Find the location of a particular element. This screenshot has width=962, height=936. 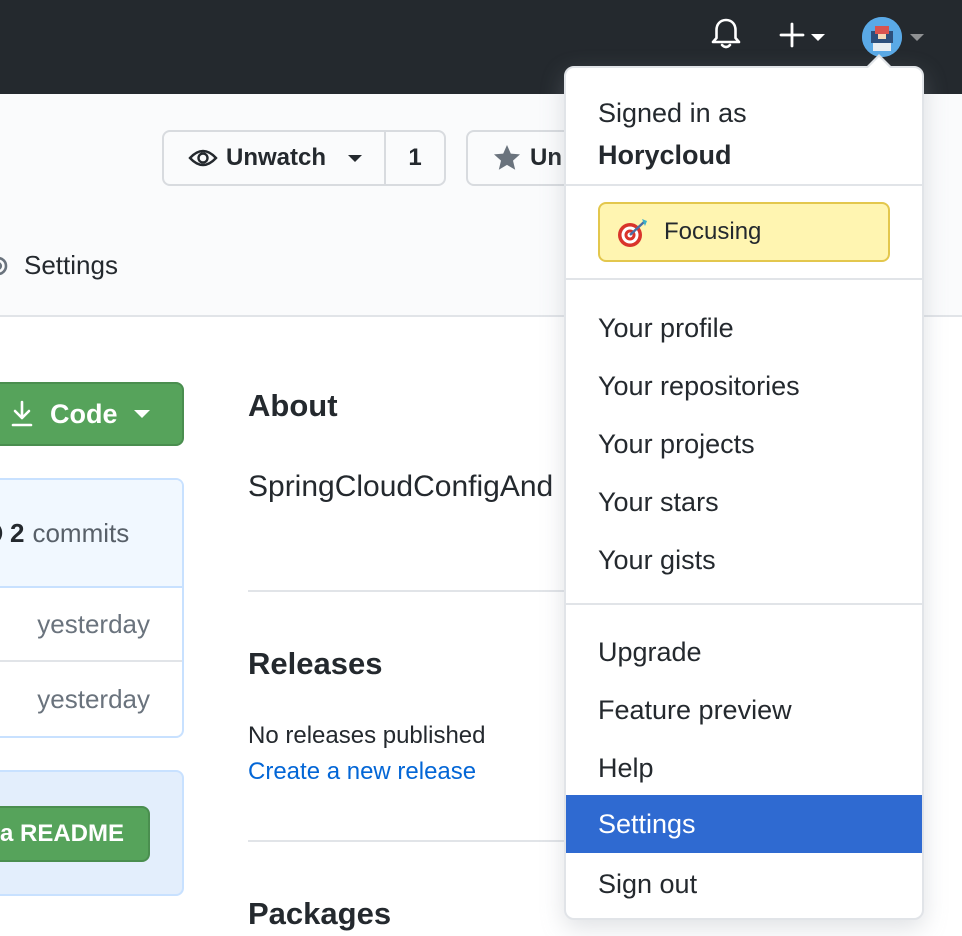

bell-icon is located at coordinates (726, 36).